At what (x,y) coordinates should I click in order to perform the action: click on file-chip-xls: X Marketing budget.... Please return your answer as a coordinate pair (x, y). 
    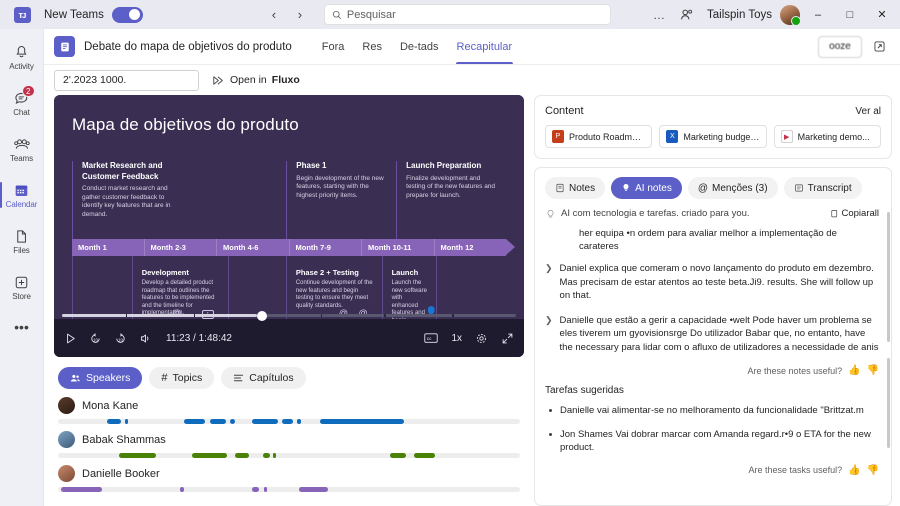
    Looking at the image, I should click on (713, 136).